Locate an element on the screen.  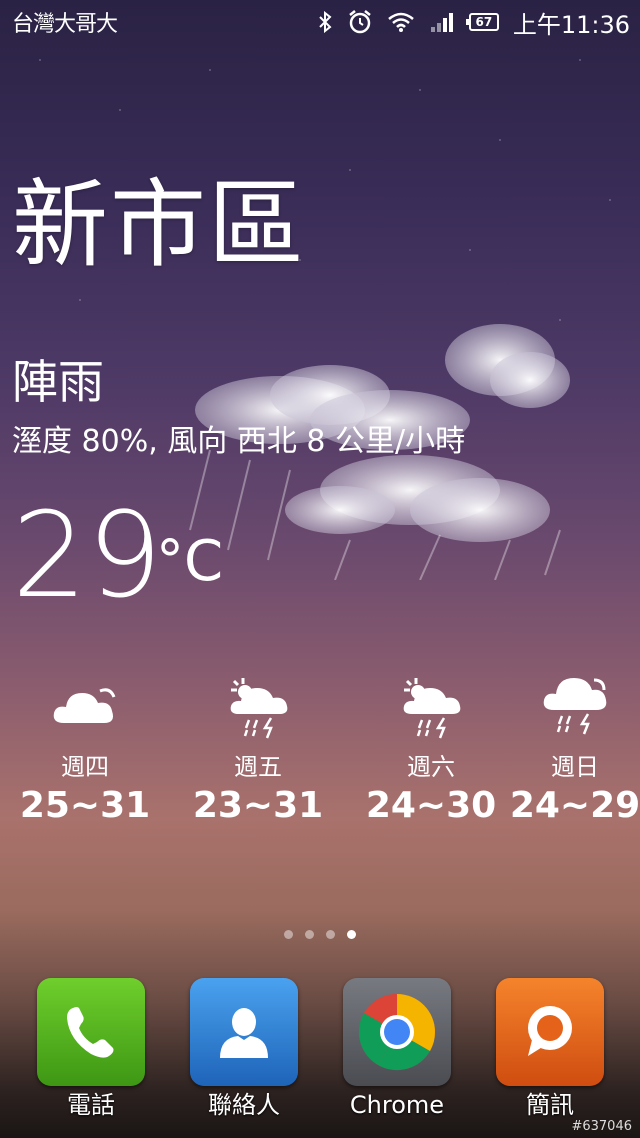
messaging-icon is located at coordinates (550, 1032).